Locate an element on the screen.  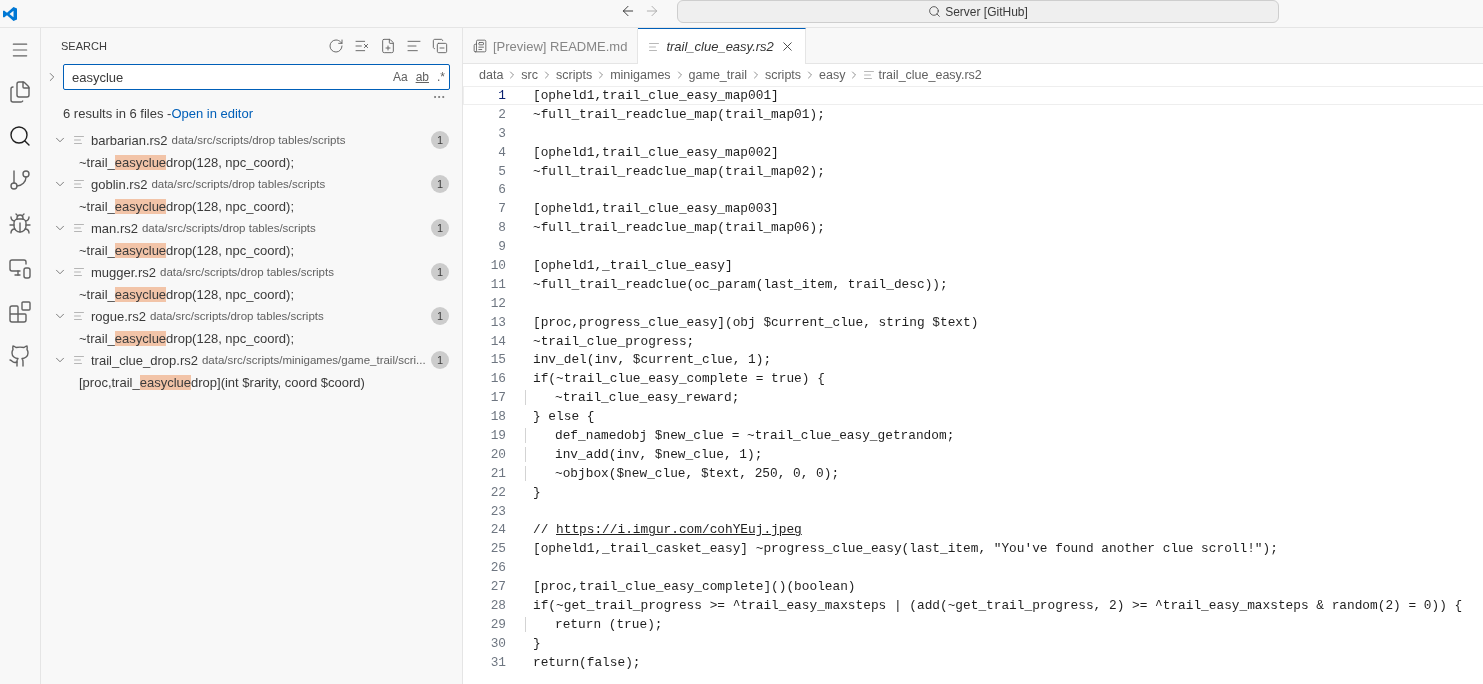
preview-icon is located at coordinates (480, 46).